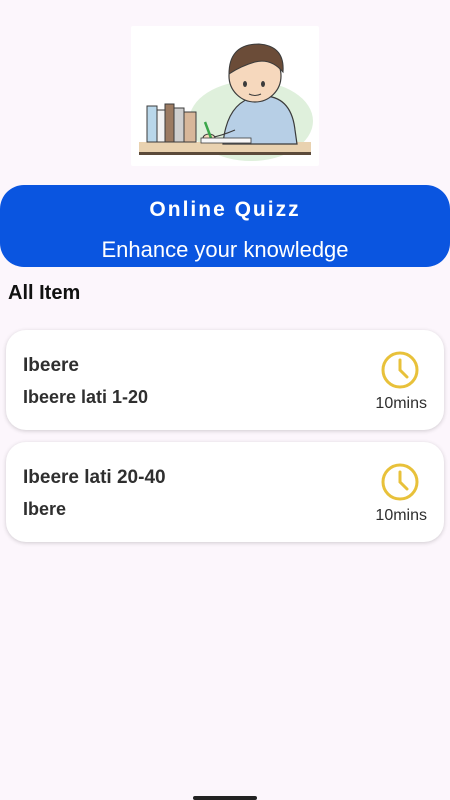 Image resolution: width=450 pixels, height=800 pixels. I want to click on app-subtitle: Enhance your knowledge, so click(225, 249).